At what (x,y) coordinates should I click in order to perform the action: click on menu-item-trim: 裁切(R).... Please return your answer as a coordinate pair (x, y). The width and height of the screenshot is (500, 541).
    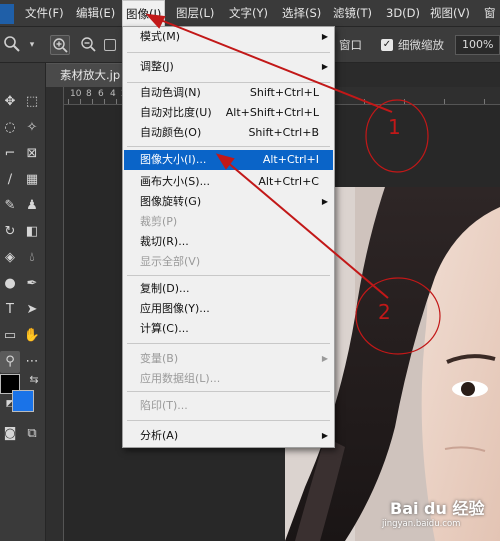
    Looking at the image, I should click on (228, 242).